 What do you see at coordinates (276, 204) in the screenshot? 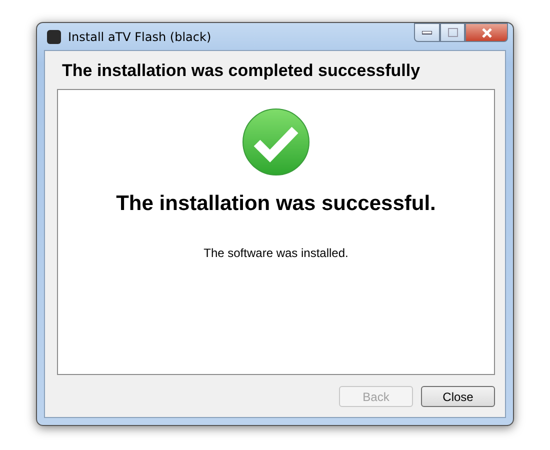
I see `result-title: The installation was successful.` at bounding box center [276, 204].